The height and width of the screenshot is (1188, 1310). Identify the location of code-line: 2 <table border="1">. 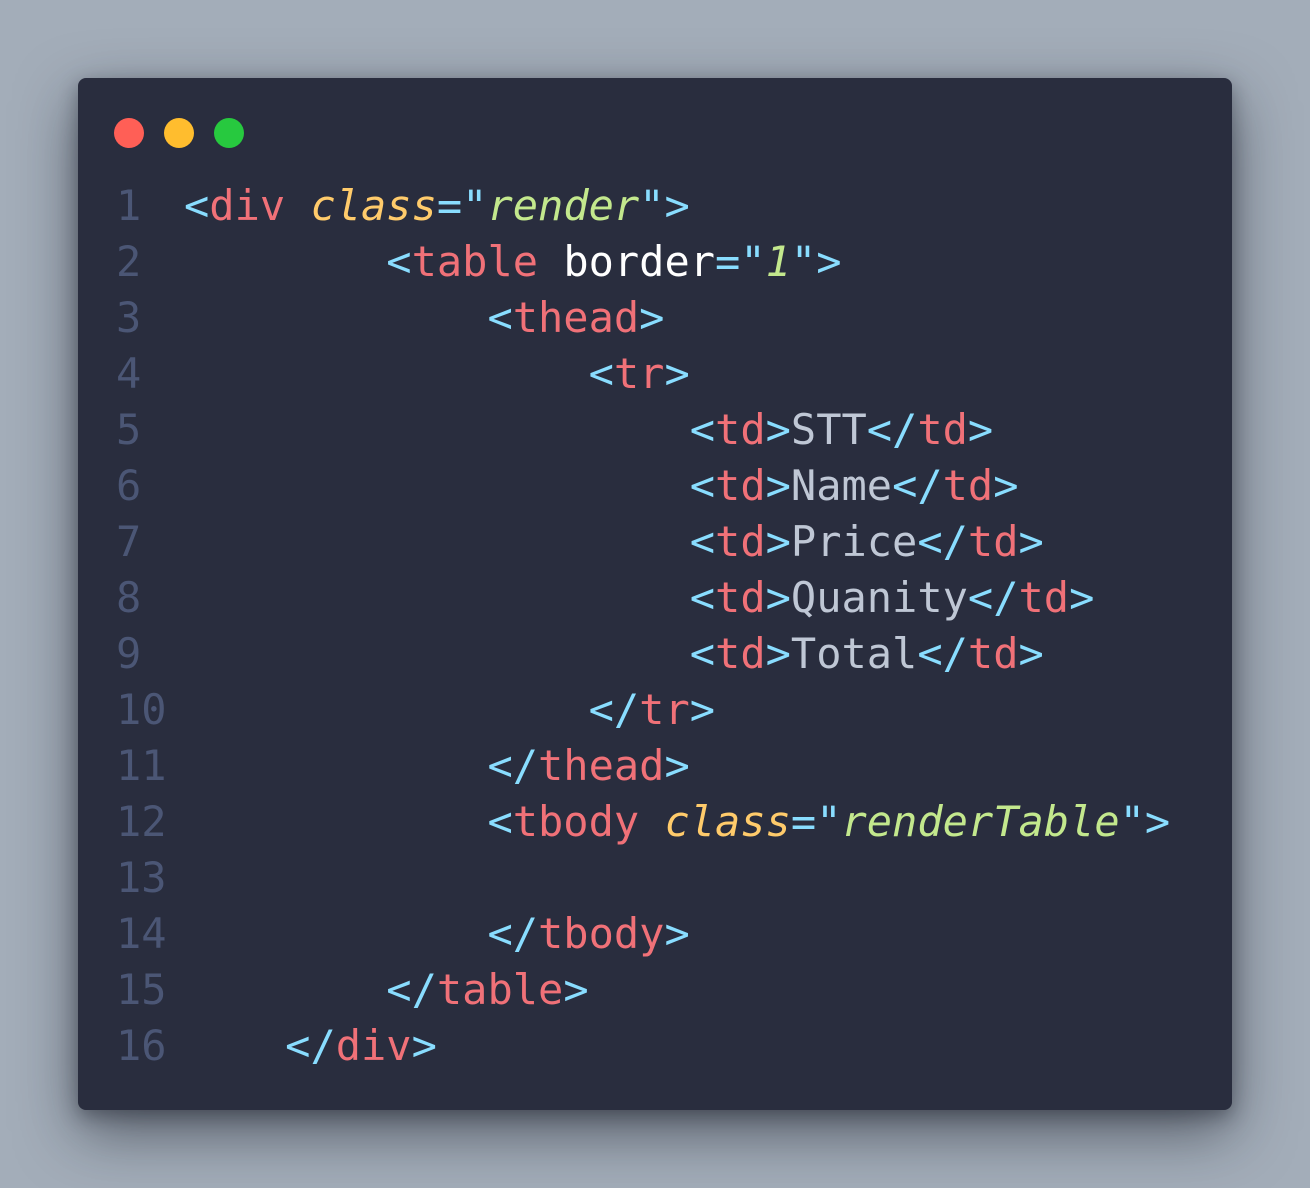
(655, 262).